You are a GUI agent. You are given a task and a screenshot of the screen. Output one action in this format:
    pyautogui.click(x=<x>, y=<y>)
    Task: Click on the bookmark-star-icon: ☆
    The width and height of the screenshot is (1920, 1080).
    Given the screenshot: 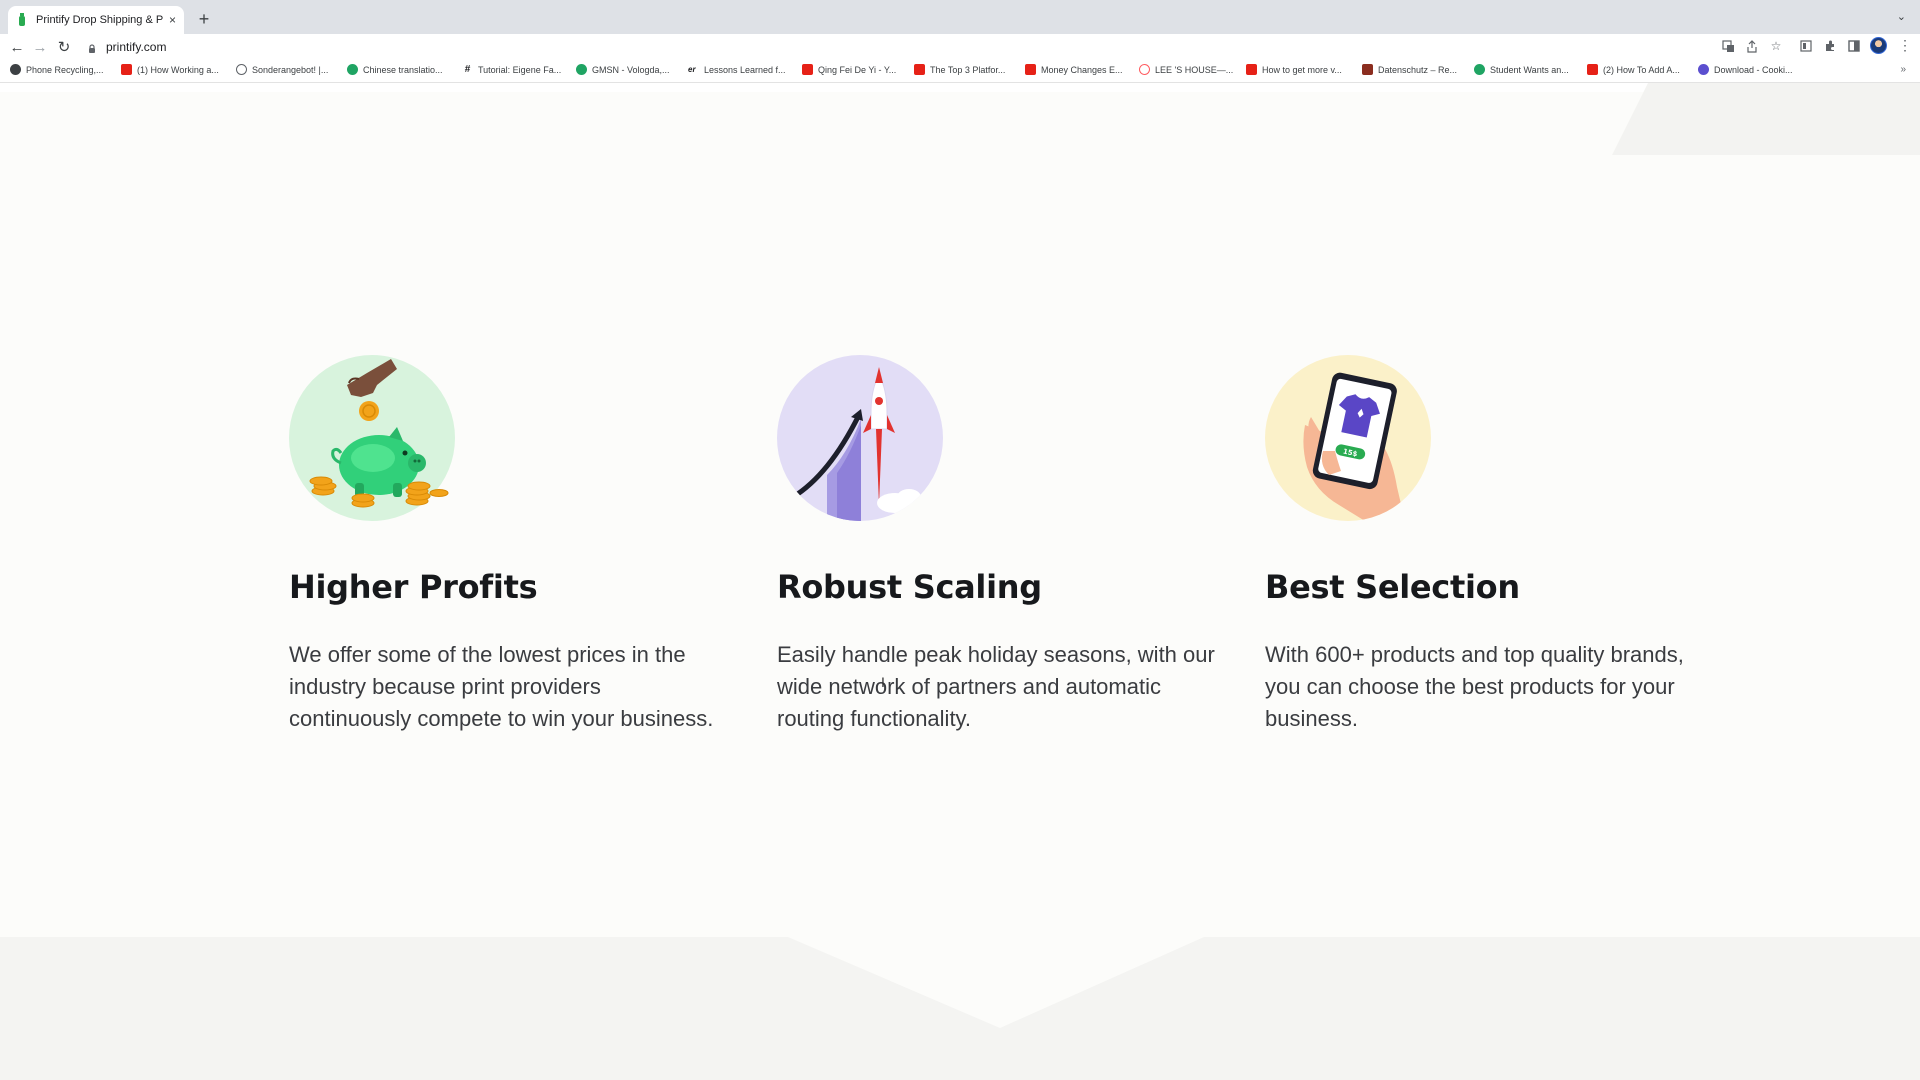 What is the action you would take?
    pyautogui.click(x=1776, y=46)
    